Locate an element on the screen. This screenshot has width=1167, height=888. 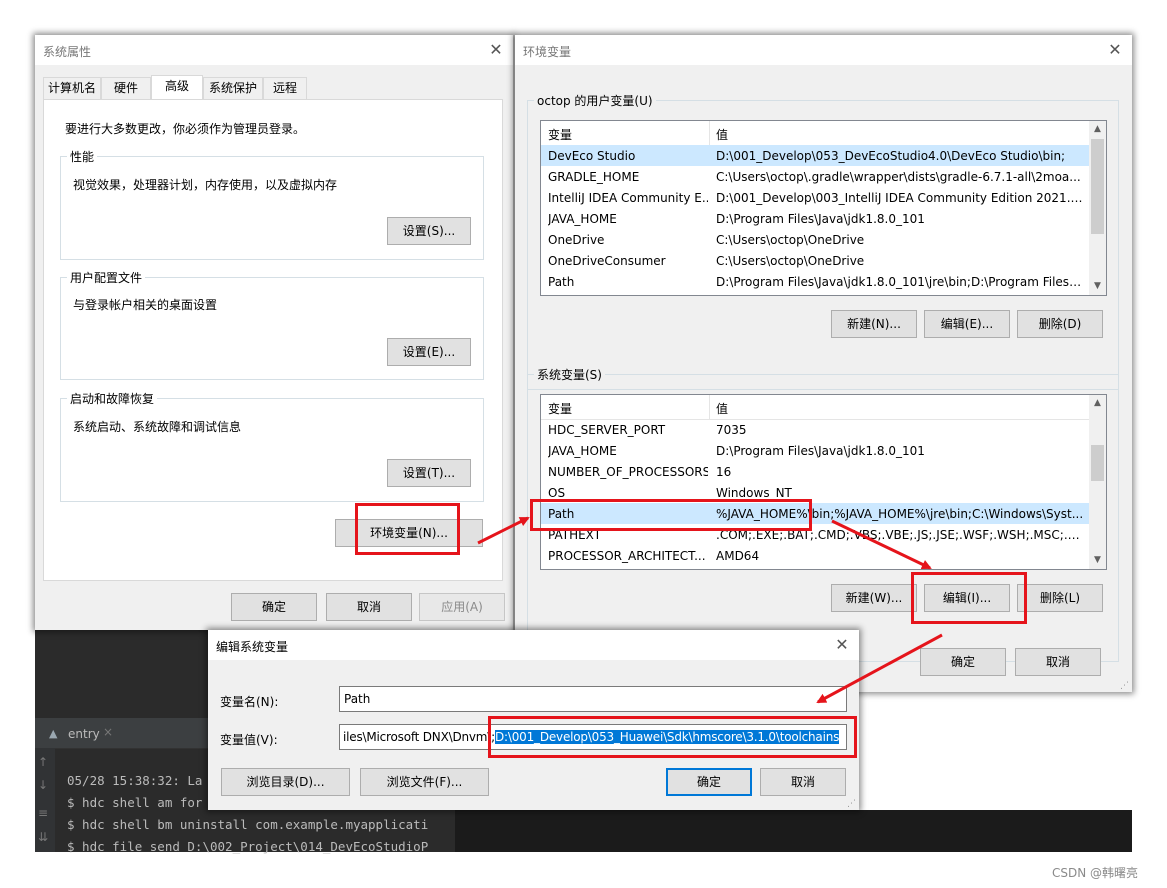
arrow-path-to-edit is located at coordinates (881, 544).